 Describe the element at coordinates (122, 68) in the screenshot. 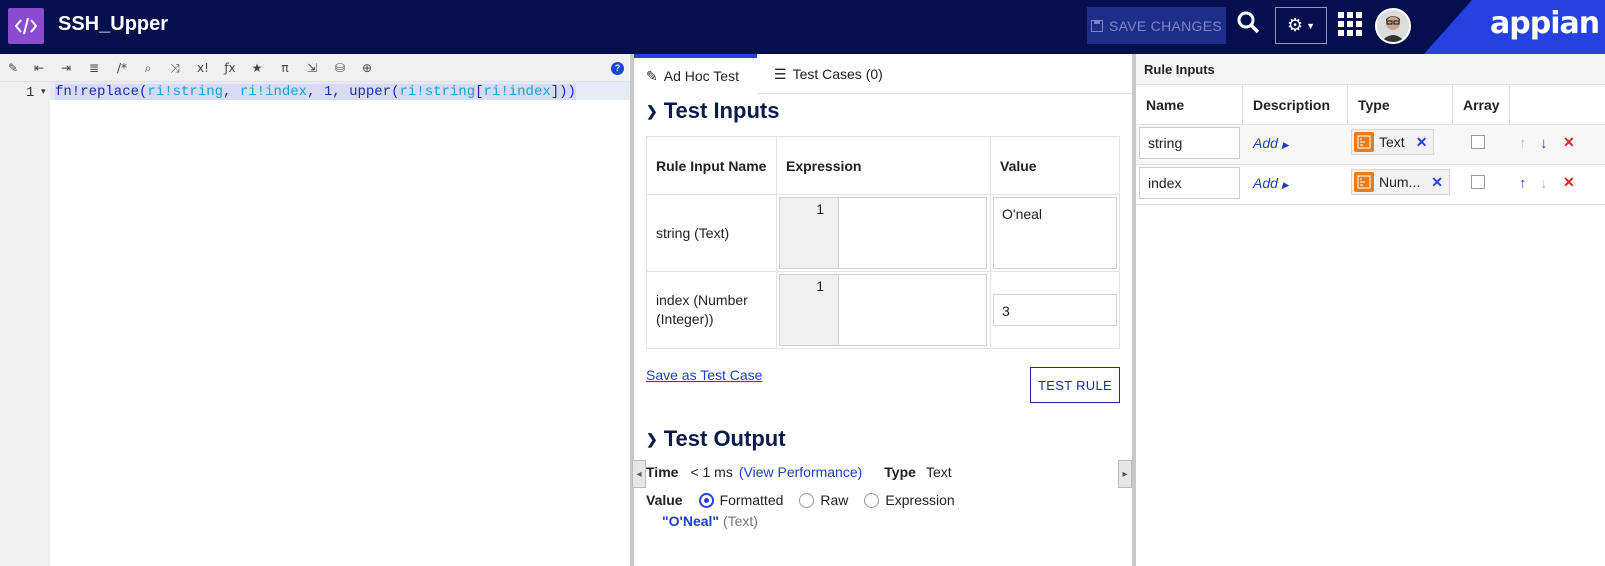

I see `comment-icon: /*` at that location.